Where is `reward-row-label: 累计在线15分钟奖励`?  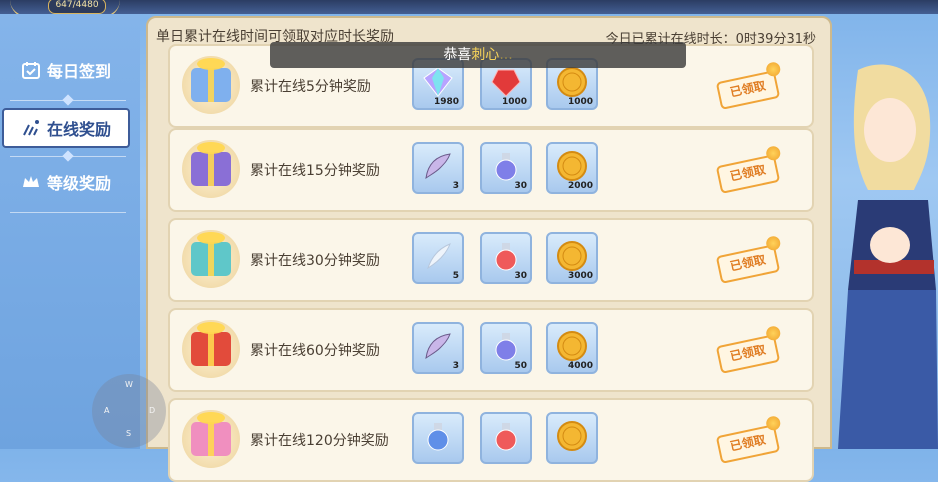
reward-row-label: 累计在线15分钟奖励 is located at coordinates (315, 171).